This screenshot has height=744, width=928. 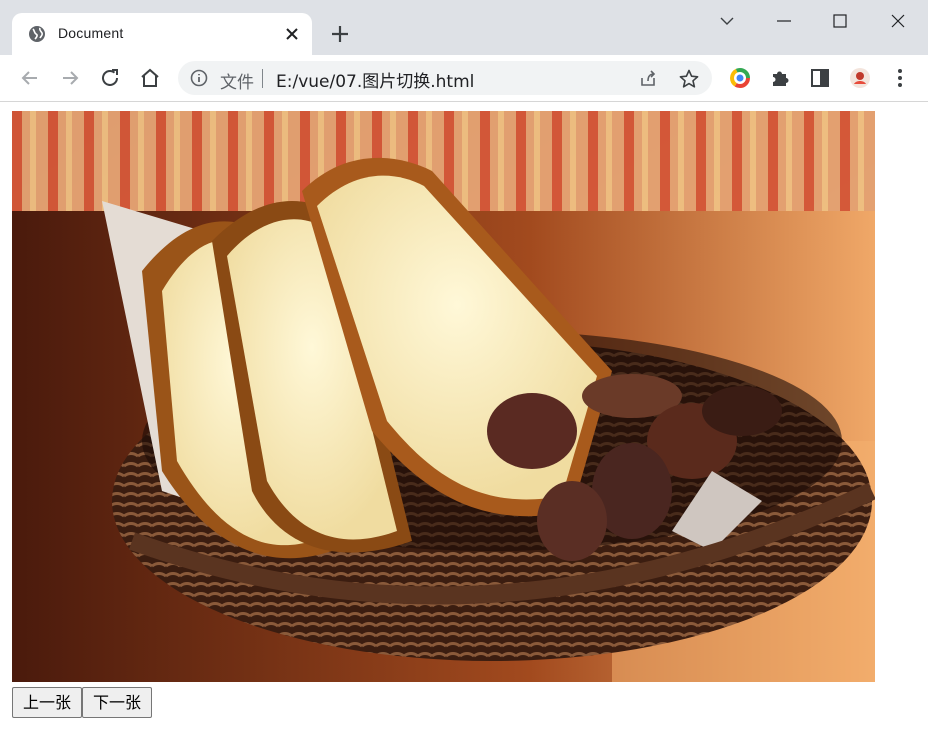 I want to click on browser-chrome: Document 文件 E:/vue/07.图片切换.html, so click(x=464, y=51).